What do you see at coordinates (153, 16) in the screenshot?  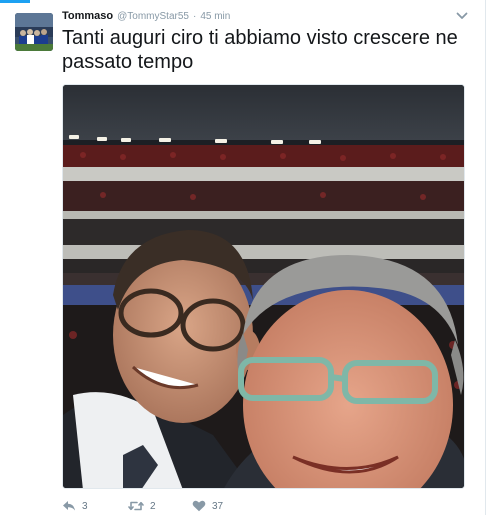 I see `author-screen-name: @TommyStar55` at bounding box center [153, 16].